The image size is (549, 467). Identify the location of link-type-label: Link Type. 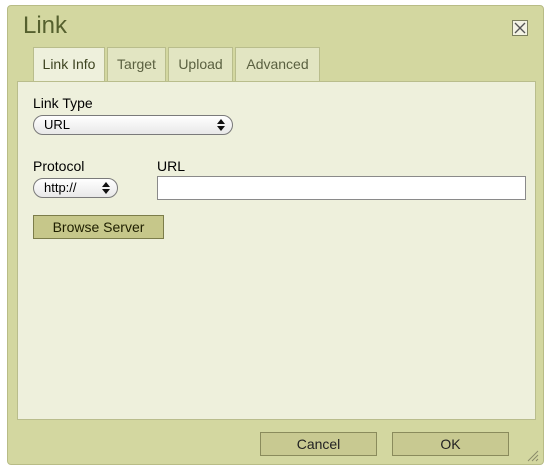
(63, 103).